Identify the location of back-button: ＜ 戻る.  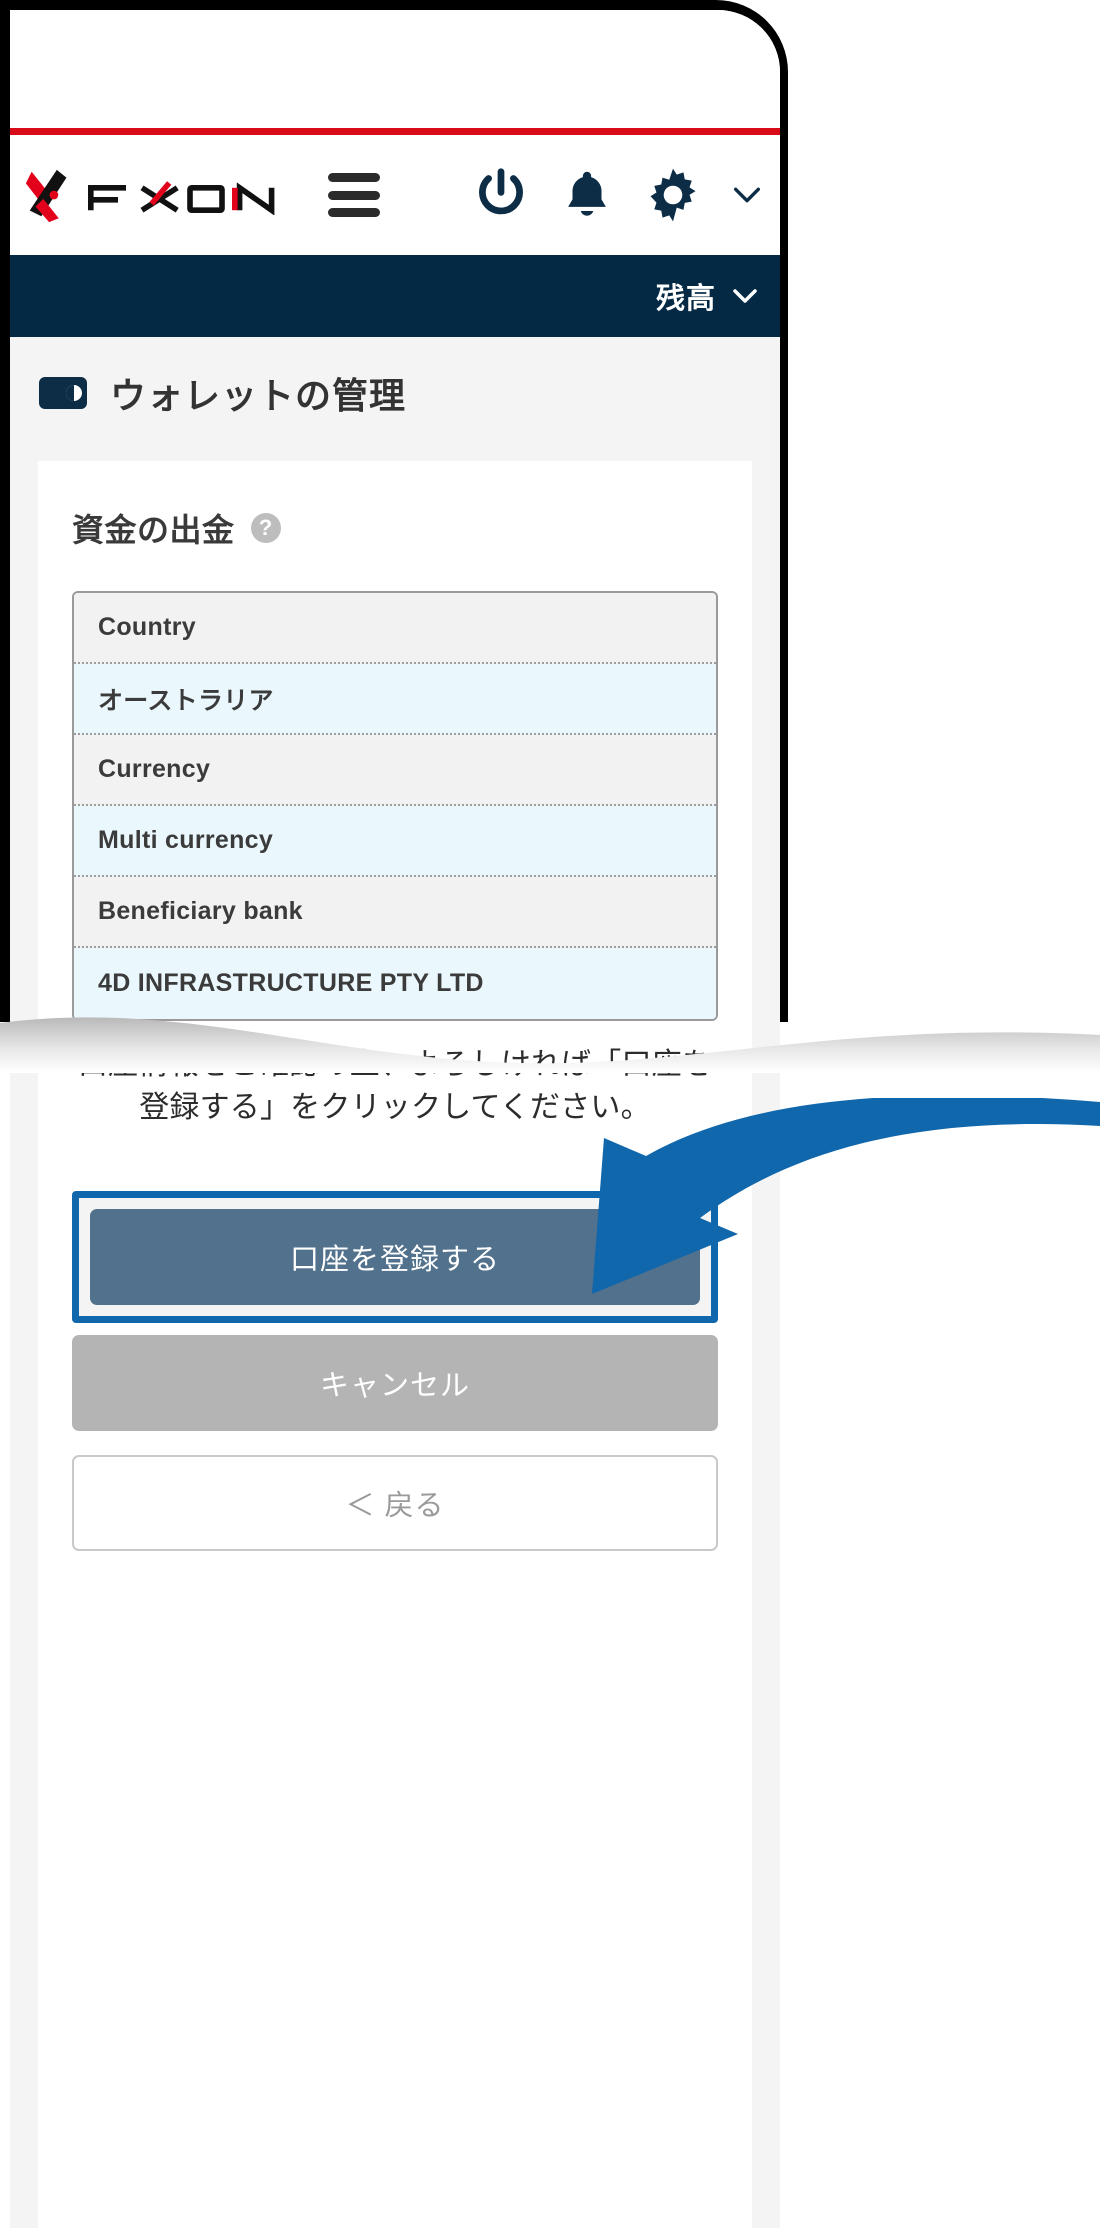
(395, 1503).